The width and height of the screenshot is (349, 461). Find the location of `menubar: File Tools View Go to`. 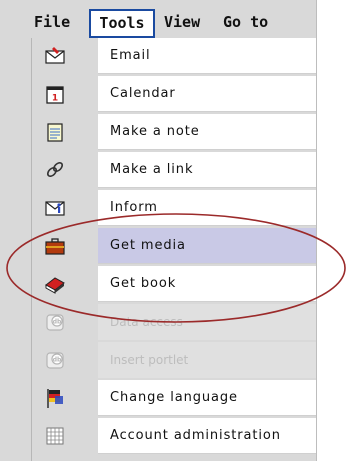

menubar: File Tools View Go to is located at coordinates (173, 22).